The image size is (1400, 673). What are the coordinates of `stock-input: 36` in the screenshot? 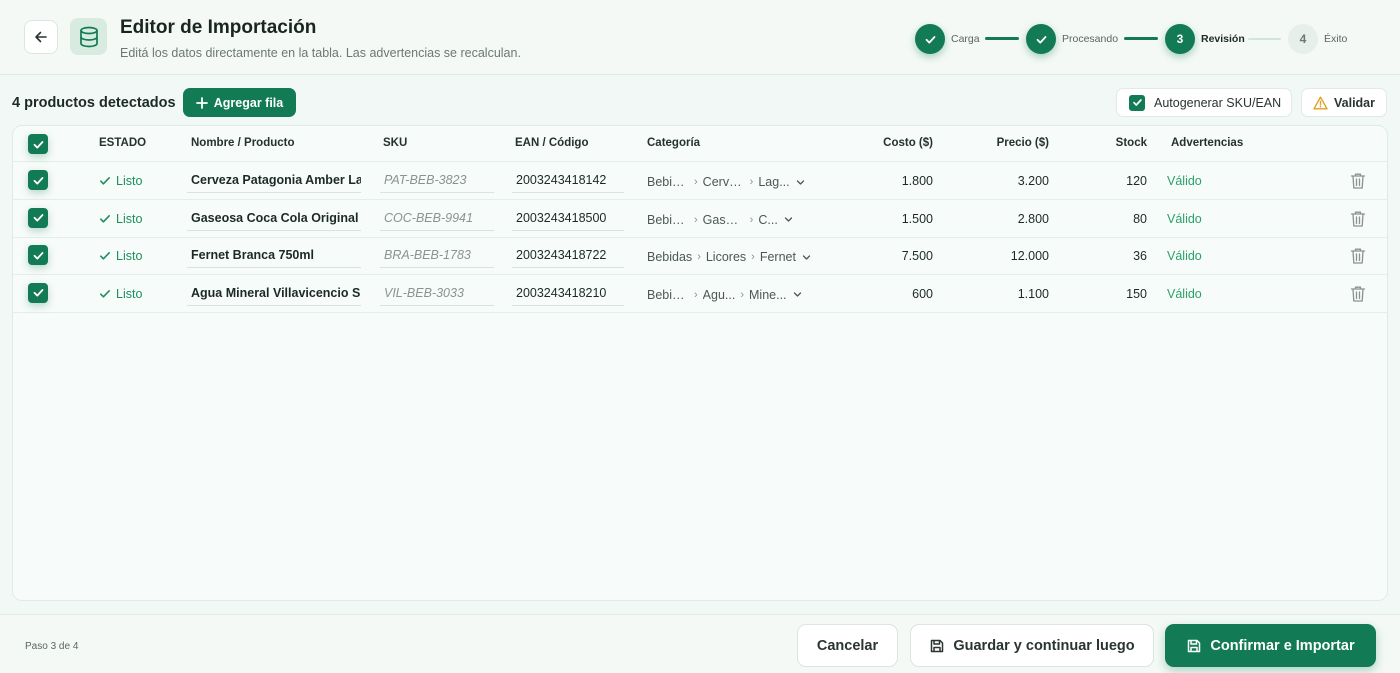 It's located at (1117, 256).